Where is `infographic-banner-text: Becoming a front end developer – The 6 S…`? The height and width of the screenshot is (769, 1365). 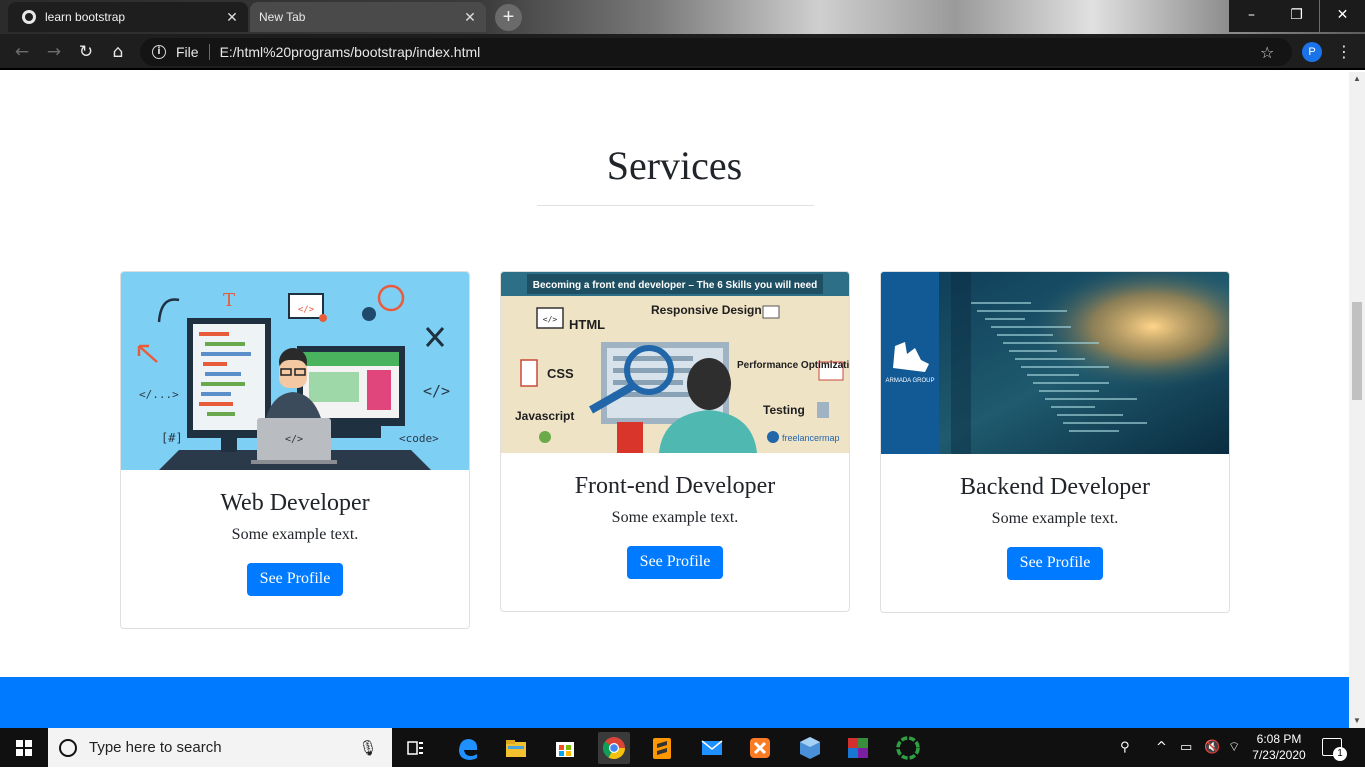 infographic-banner-text: Becoming a front end developer – The 6 S… is located at coordinates (675, 285).